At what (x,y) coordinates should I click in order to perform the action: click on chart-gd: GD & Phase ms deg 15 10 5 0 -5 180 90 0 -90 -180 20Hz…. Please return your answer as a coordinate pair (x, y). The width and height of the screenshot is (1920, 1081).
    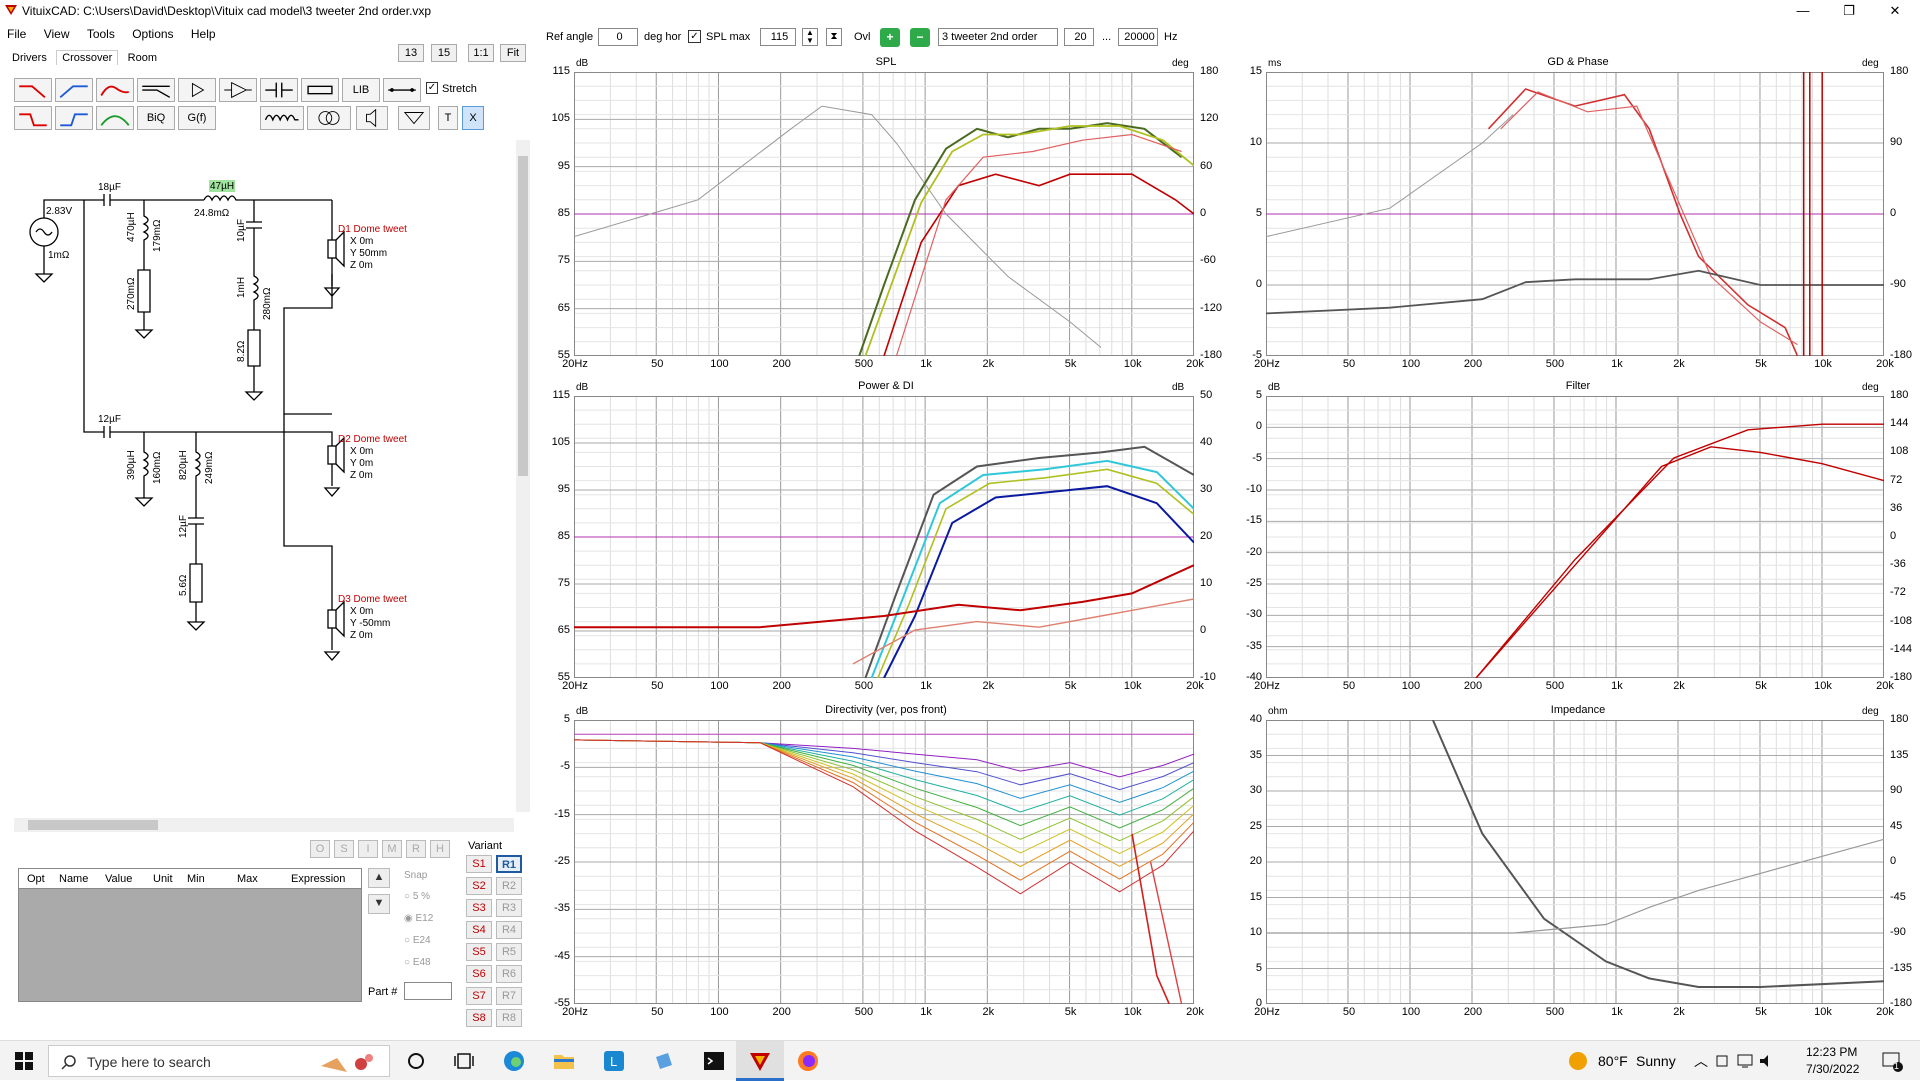
    Looking at the image, I should click on (1578, 216).